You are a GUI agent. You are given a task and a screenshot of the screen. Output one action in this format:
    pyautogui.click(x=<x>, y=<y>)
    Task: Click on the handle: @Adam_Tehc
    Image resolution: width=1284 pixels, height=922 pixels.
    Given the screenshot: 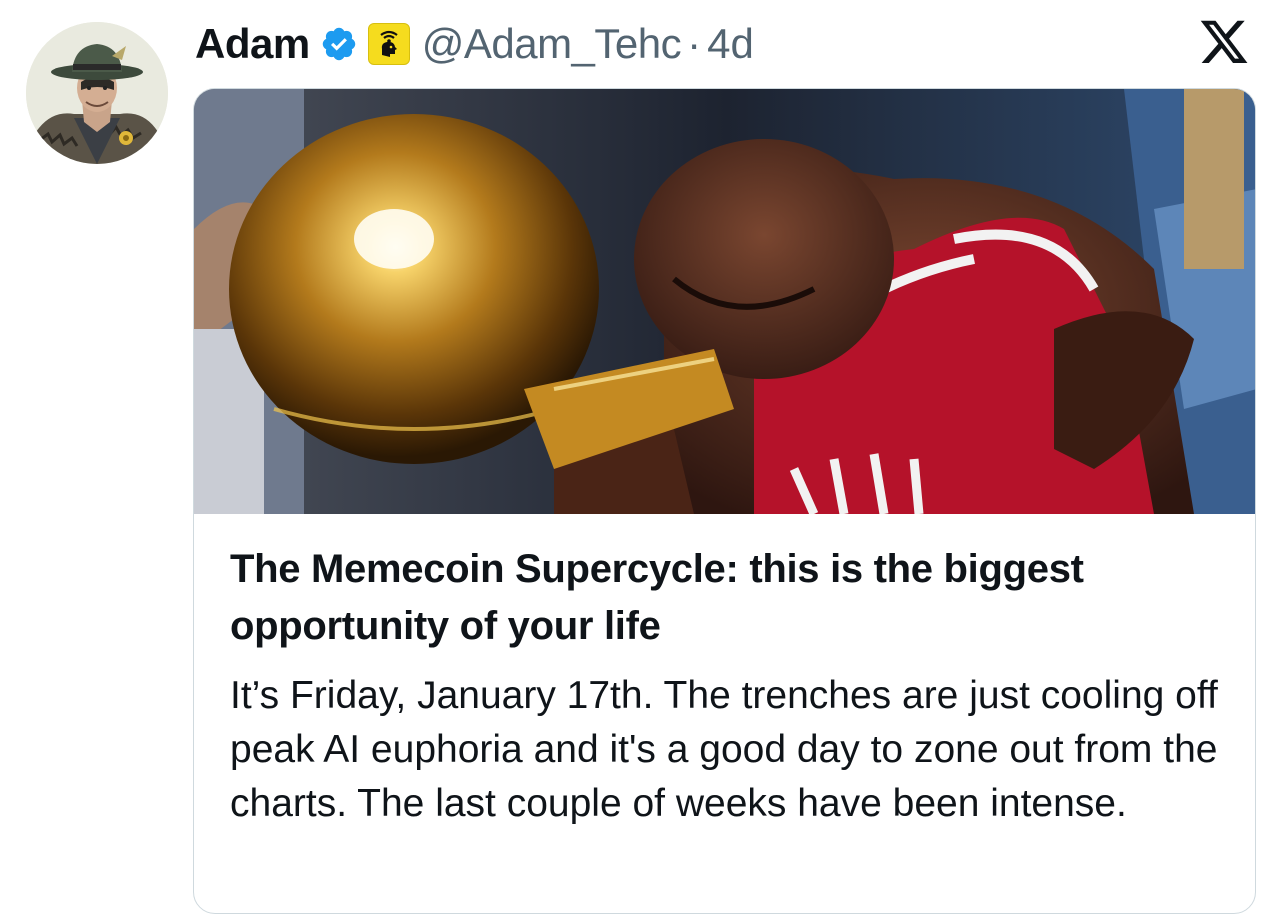 What is the action you would take?
    pyautogui.click(x=552, y=44)
    